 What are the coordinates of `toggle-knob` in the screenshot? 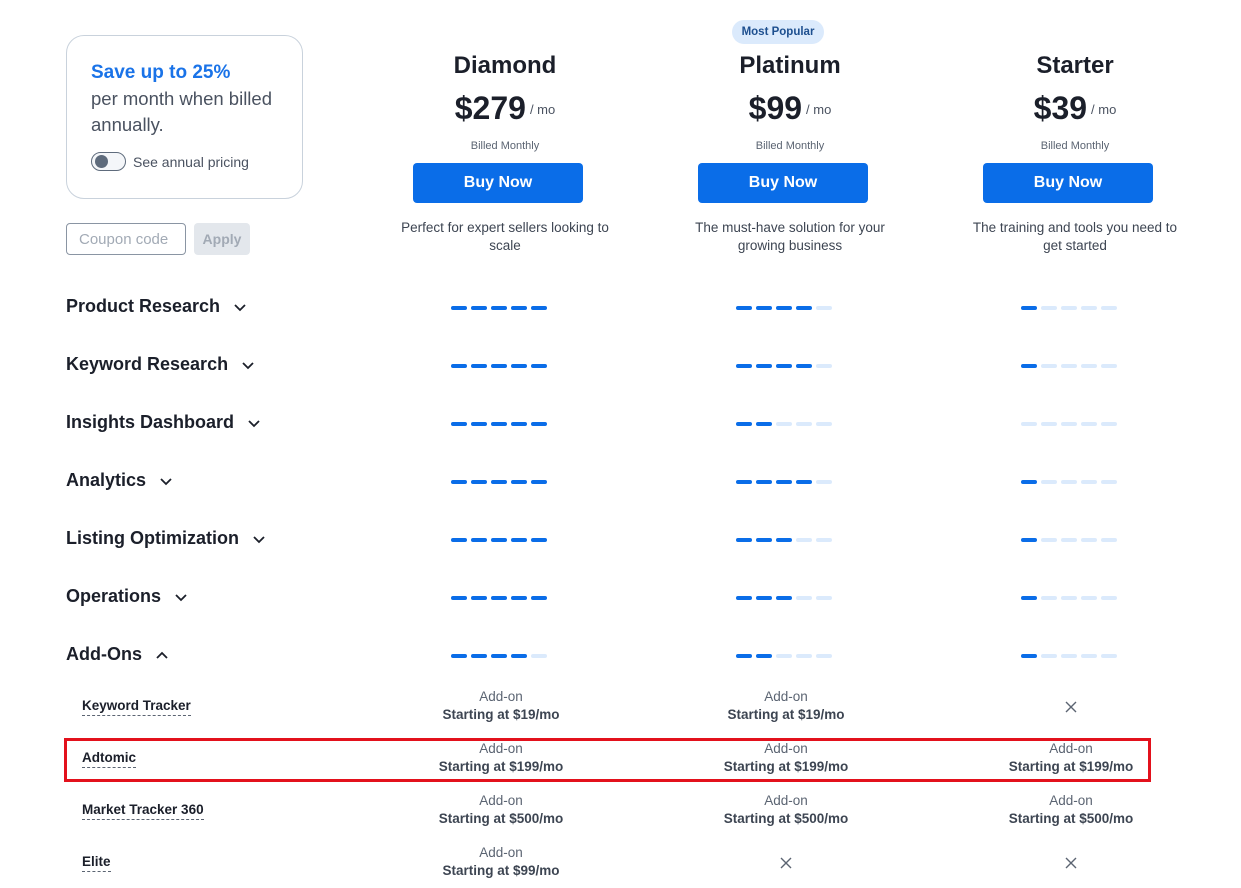 It's located at (101, 161).